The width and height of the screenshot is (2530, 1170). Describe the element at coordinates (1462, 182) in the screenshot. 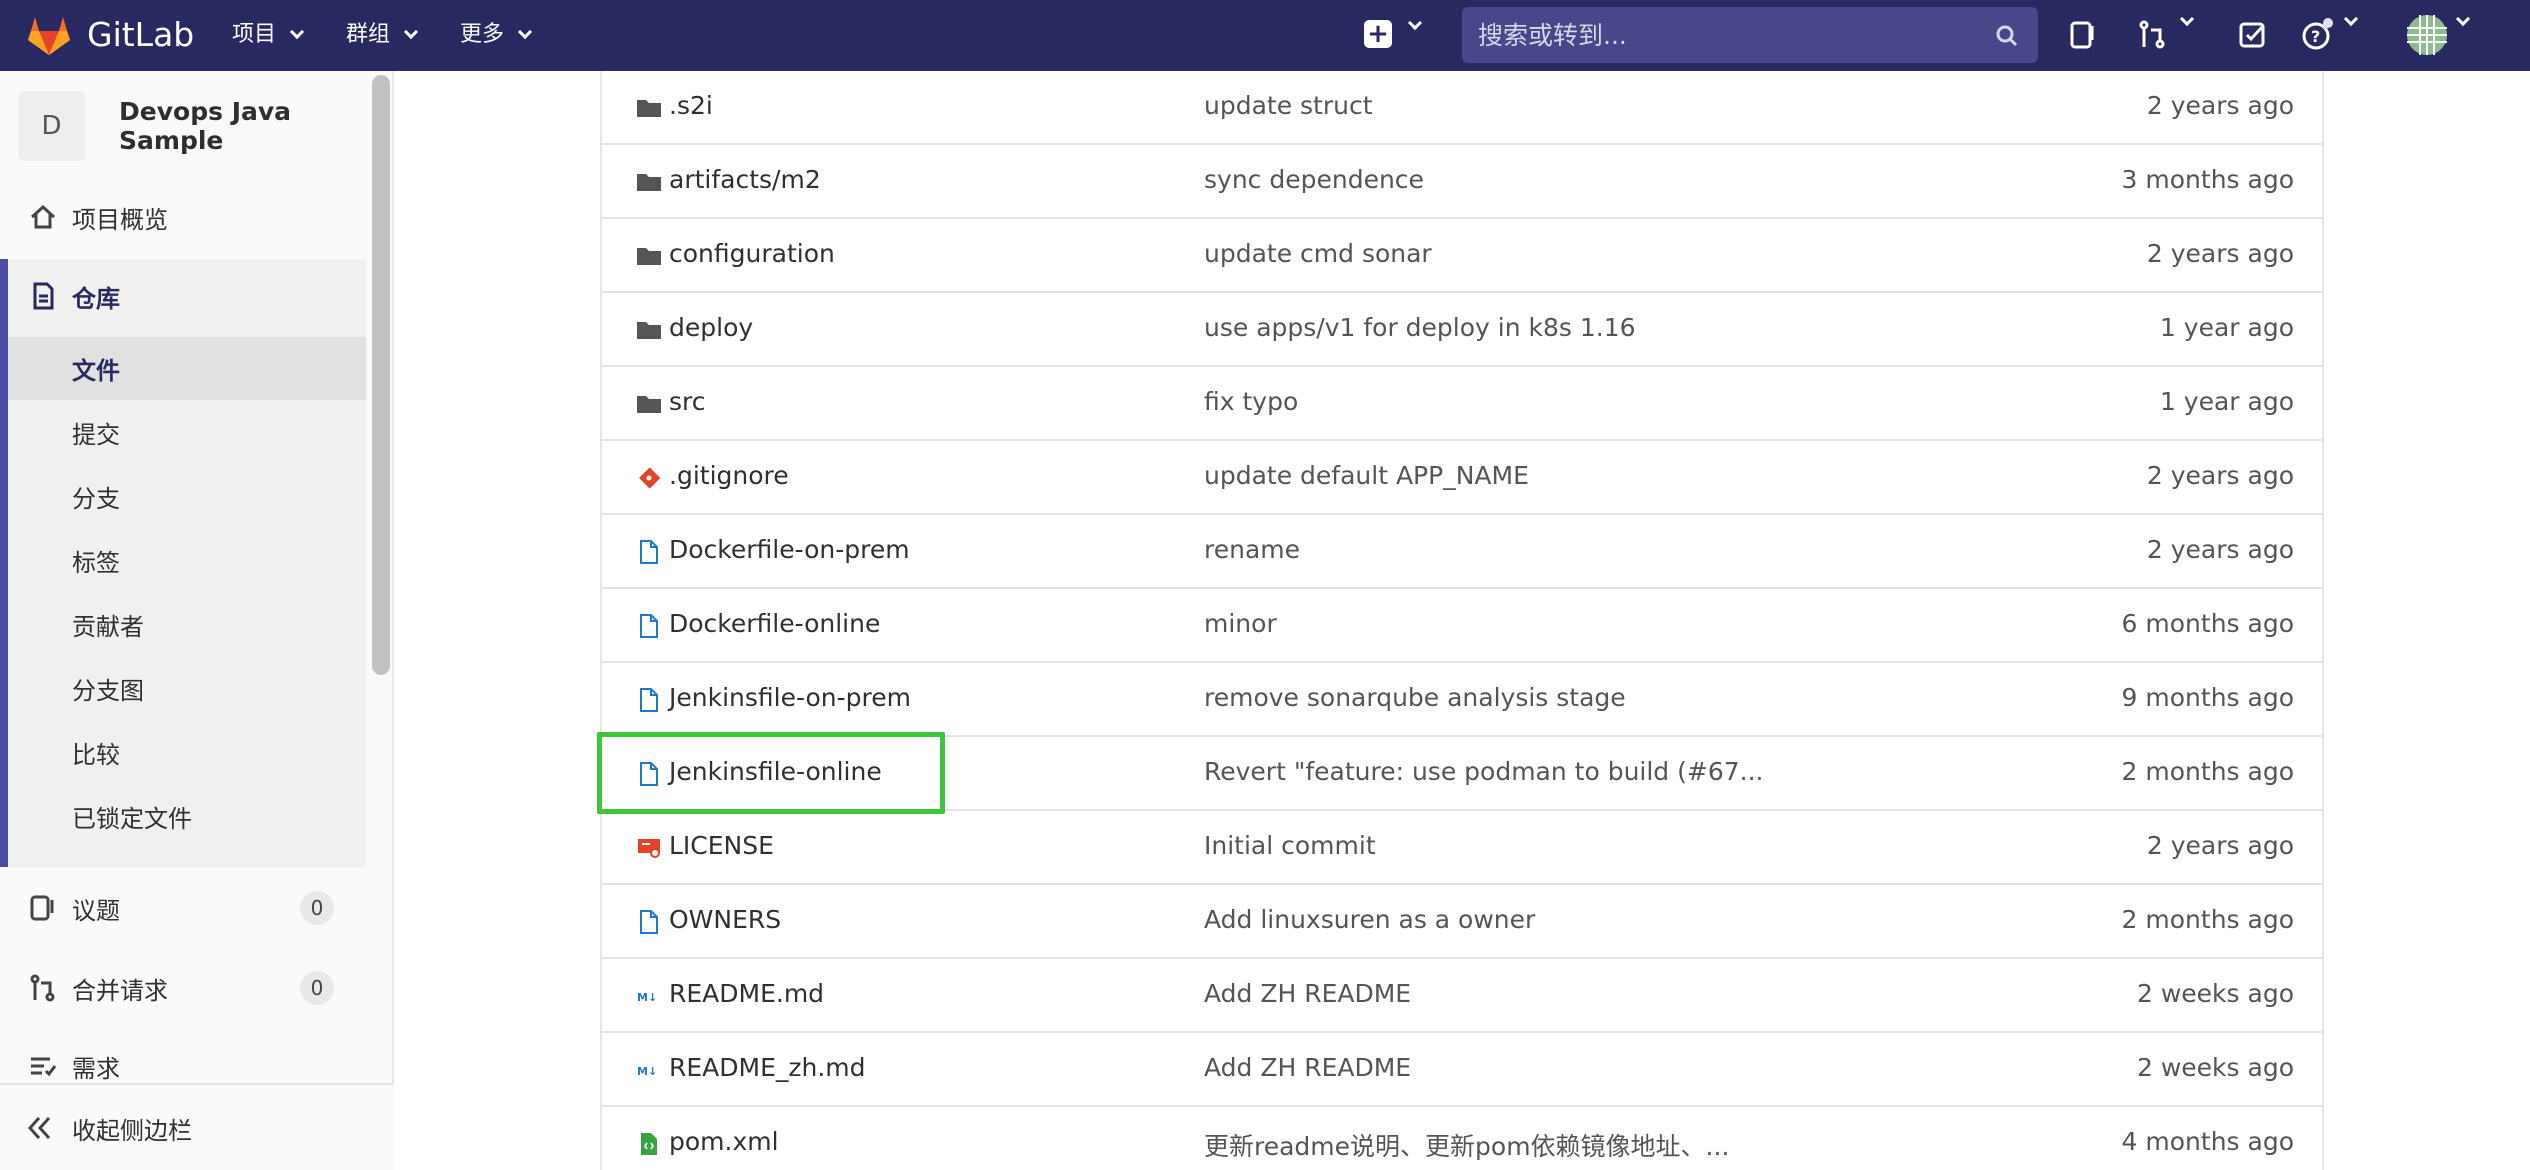

I see `table-row: artifacts/m2 sync dependence 3 months ago` at that location.